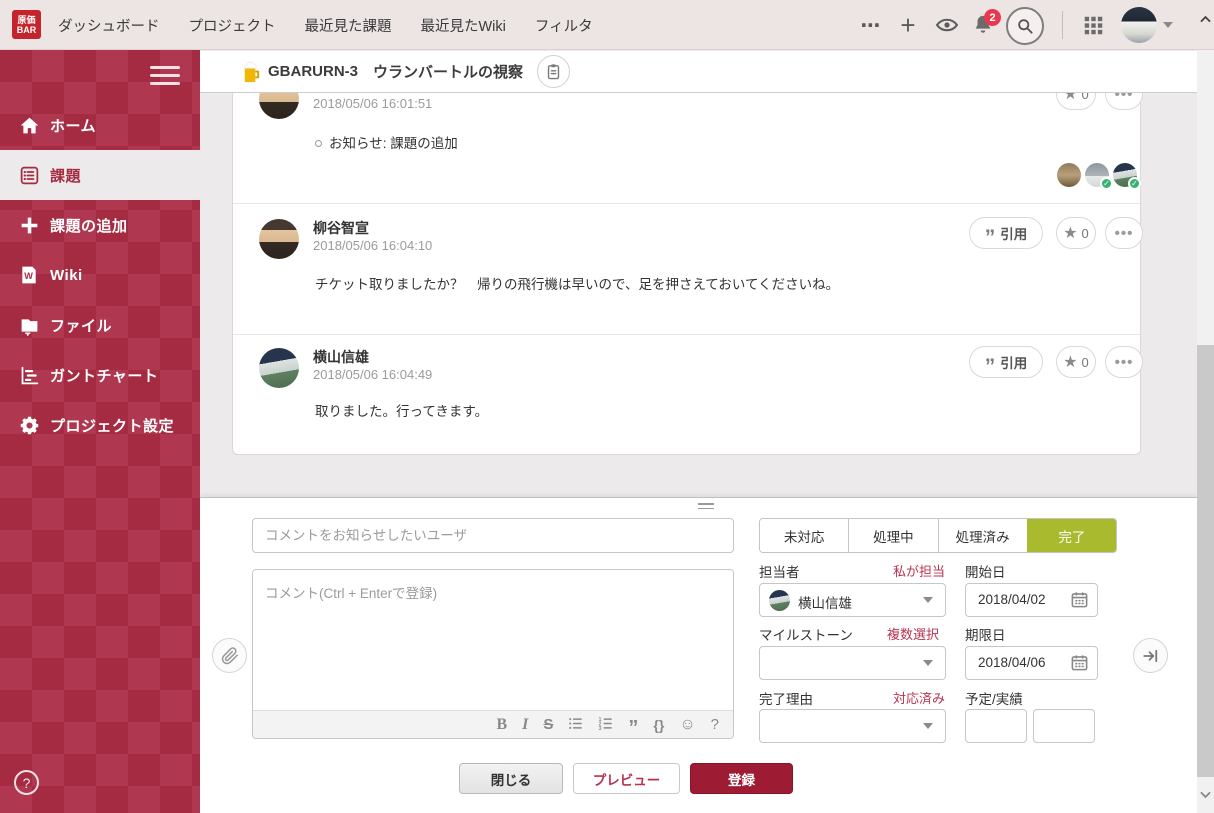  I want to click on status-resolved-button: 処理済み, so click(982, 535).